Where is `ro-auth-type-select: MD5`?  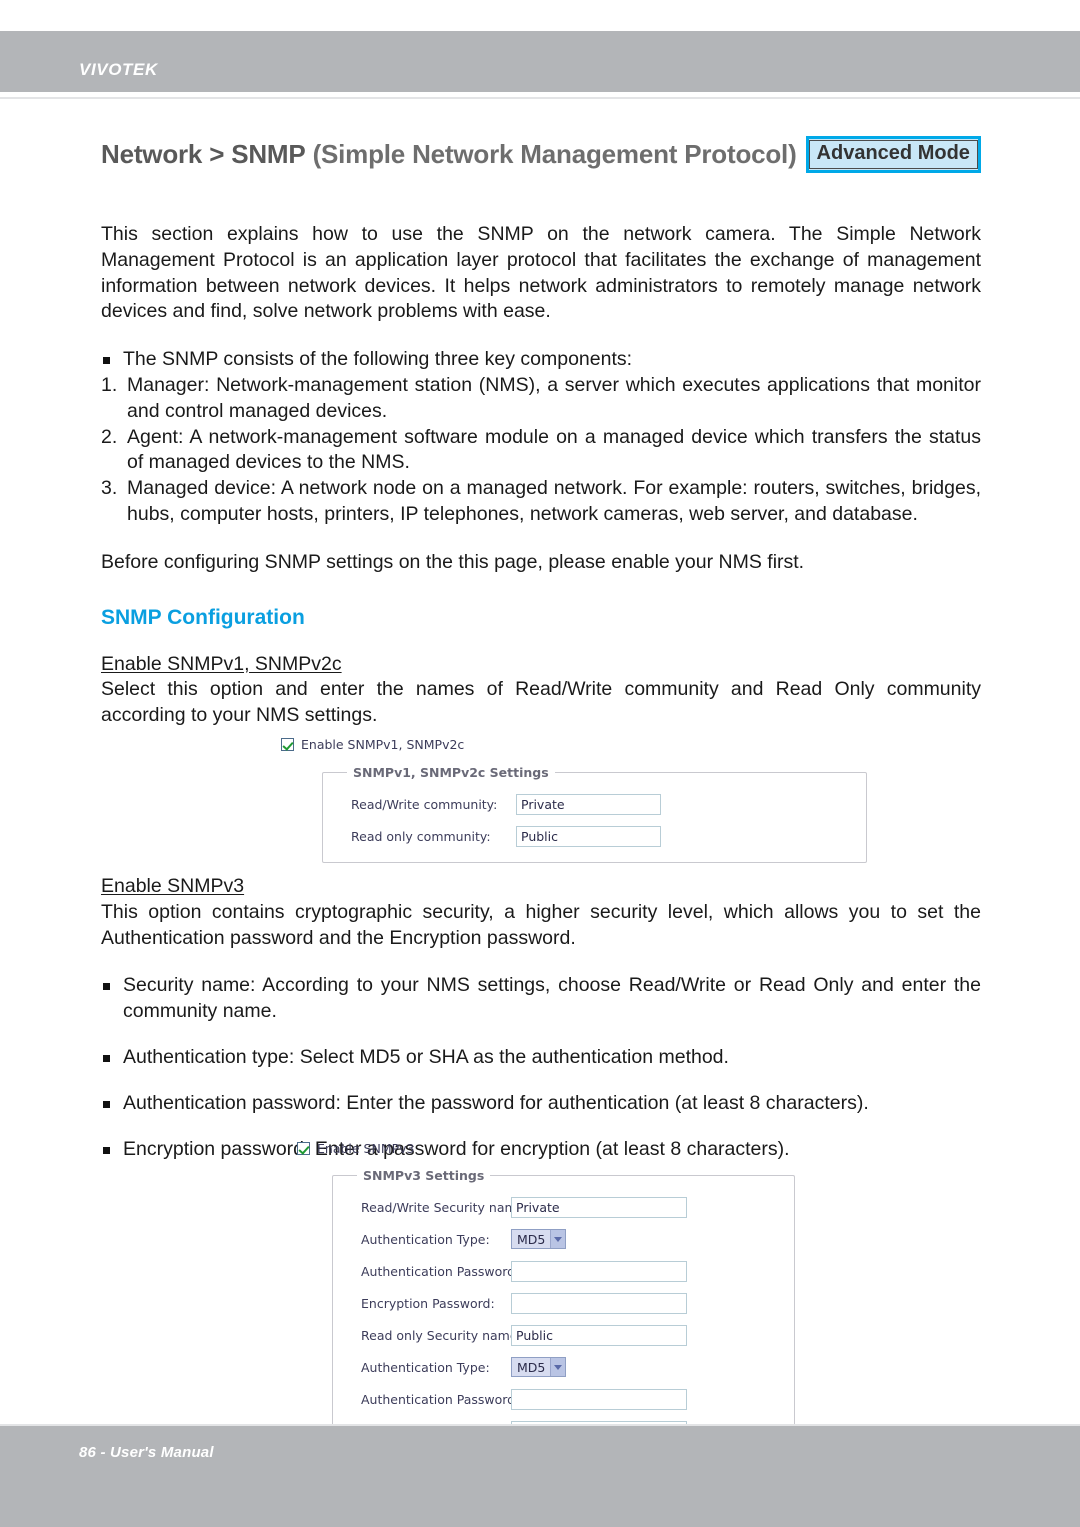 ro-auth-type-select: MD5 is located at coordinates (538, 1367).